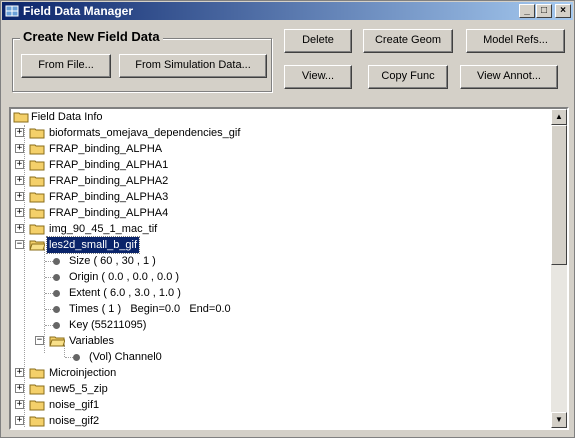 The width and height of the screenshot is (575, 438). What do you see at coordinates (281, 197) in the screenshot?
I see `tree-item: + FRAP_binding_ALPHA3` at bounding box center [281, 197].